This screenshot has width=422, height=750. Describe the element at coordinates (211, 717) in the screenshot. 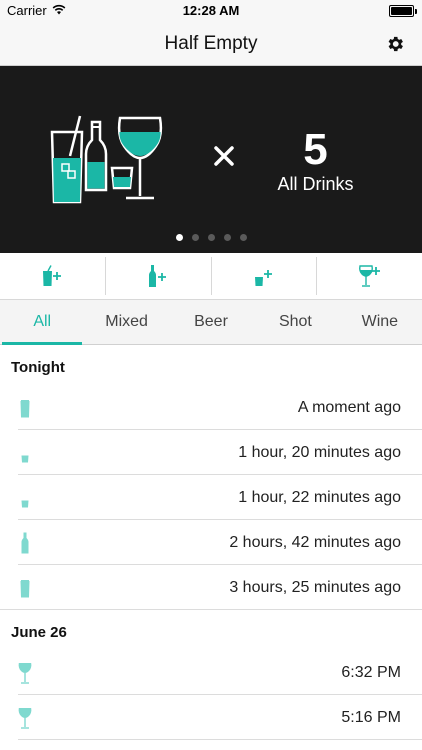

I see `list-item: 5:16 PM` at that location.